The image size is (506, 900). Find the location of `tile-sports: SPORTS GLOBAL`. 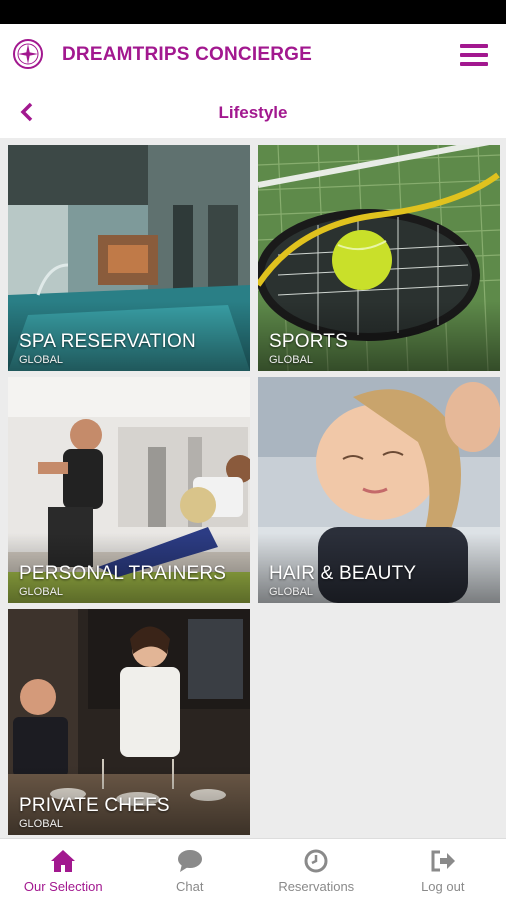

tile-sports: SPORTS GLOBAL is located at coordinates (379, 258).